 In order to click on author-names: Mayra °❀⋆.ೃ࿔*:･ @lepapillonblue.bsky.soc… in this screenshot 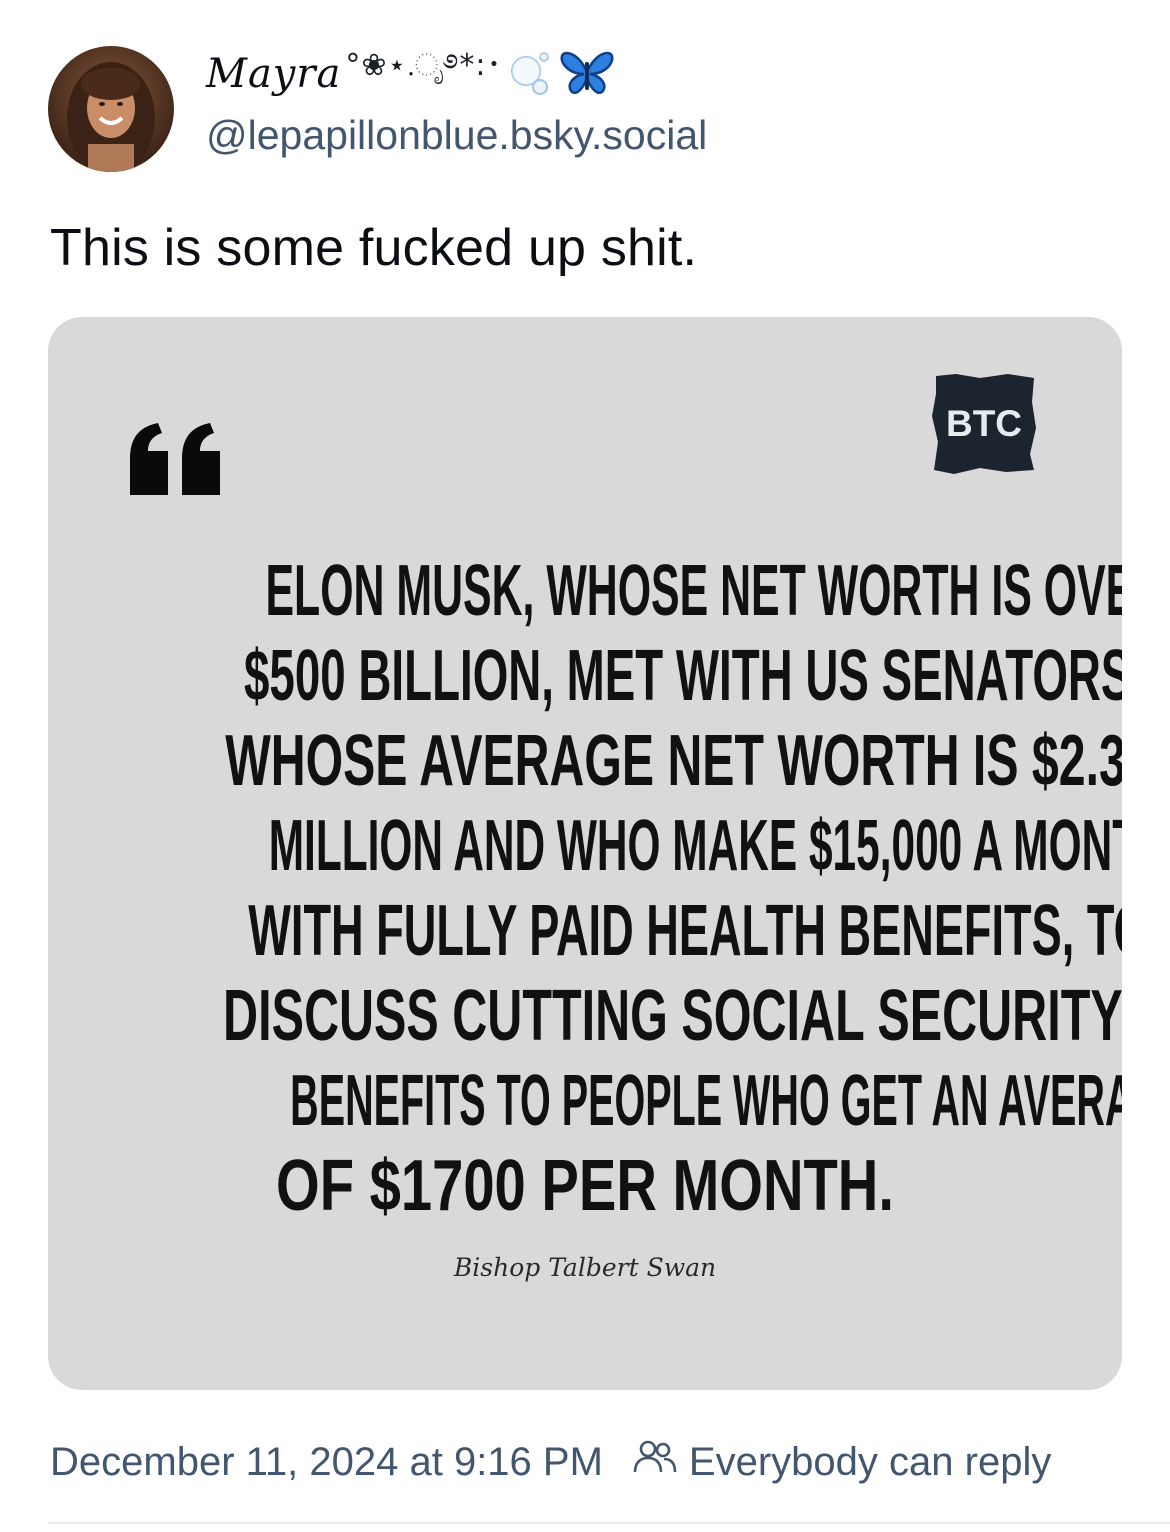, I will do `click(456, 102)`.